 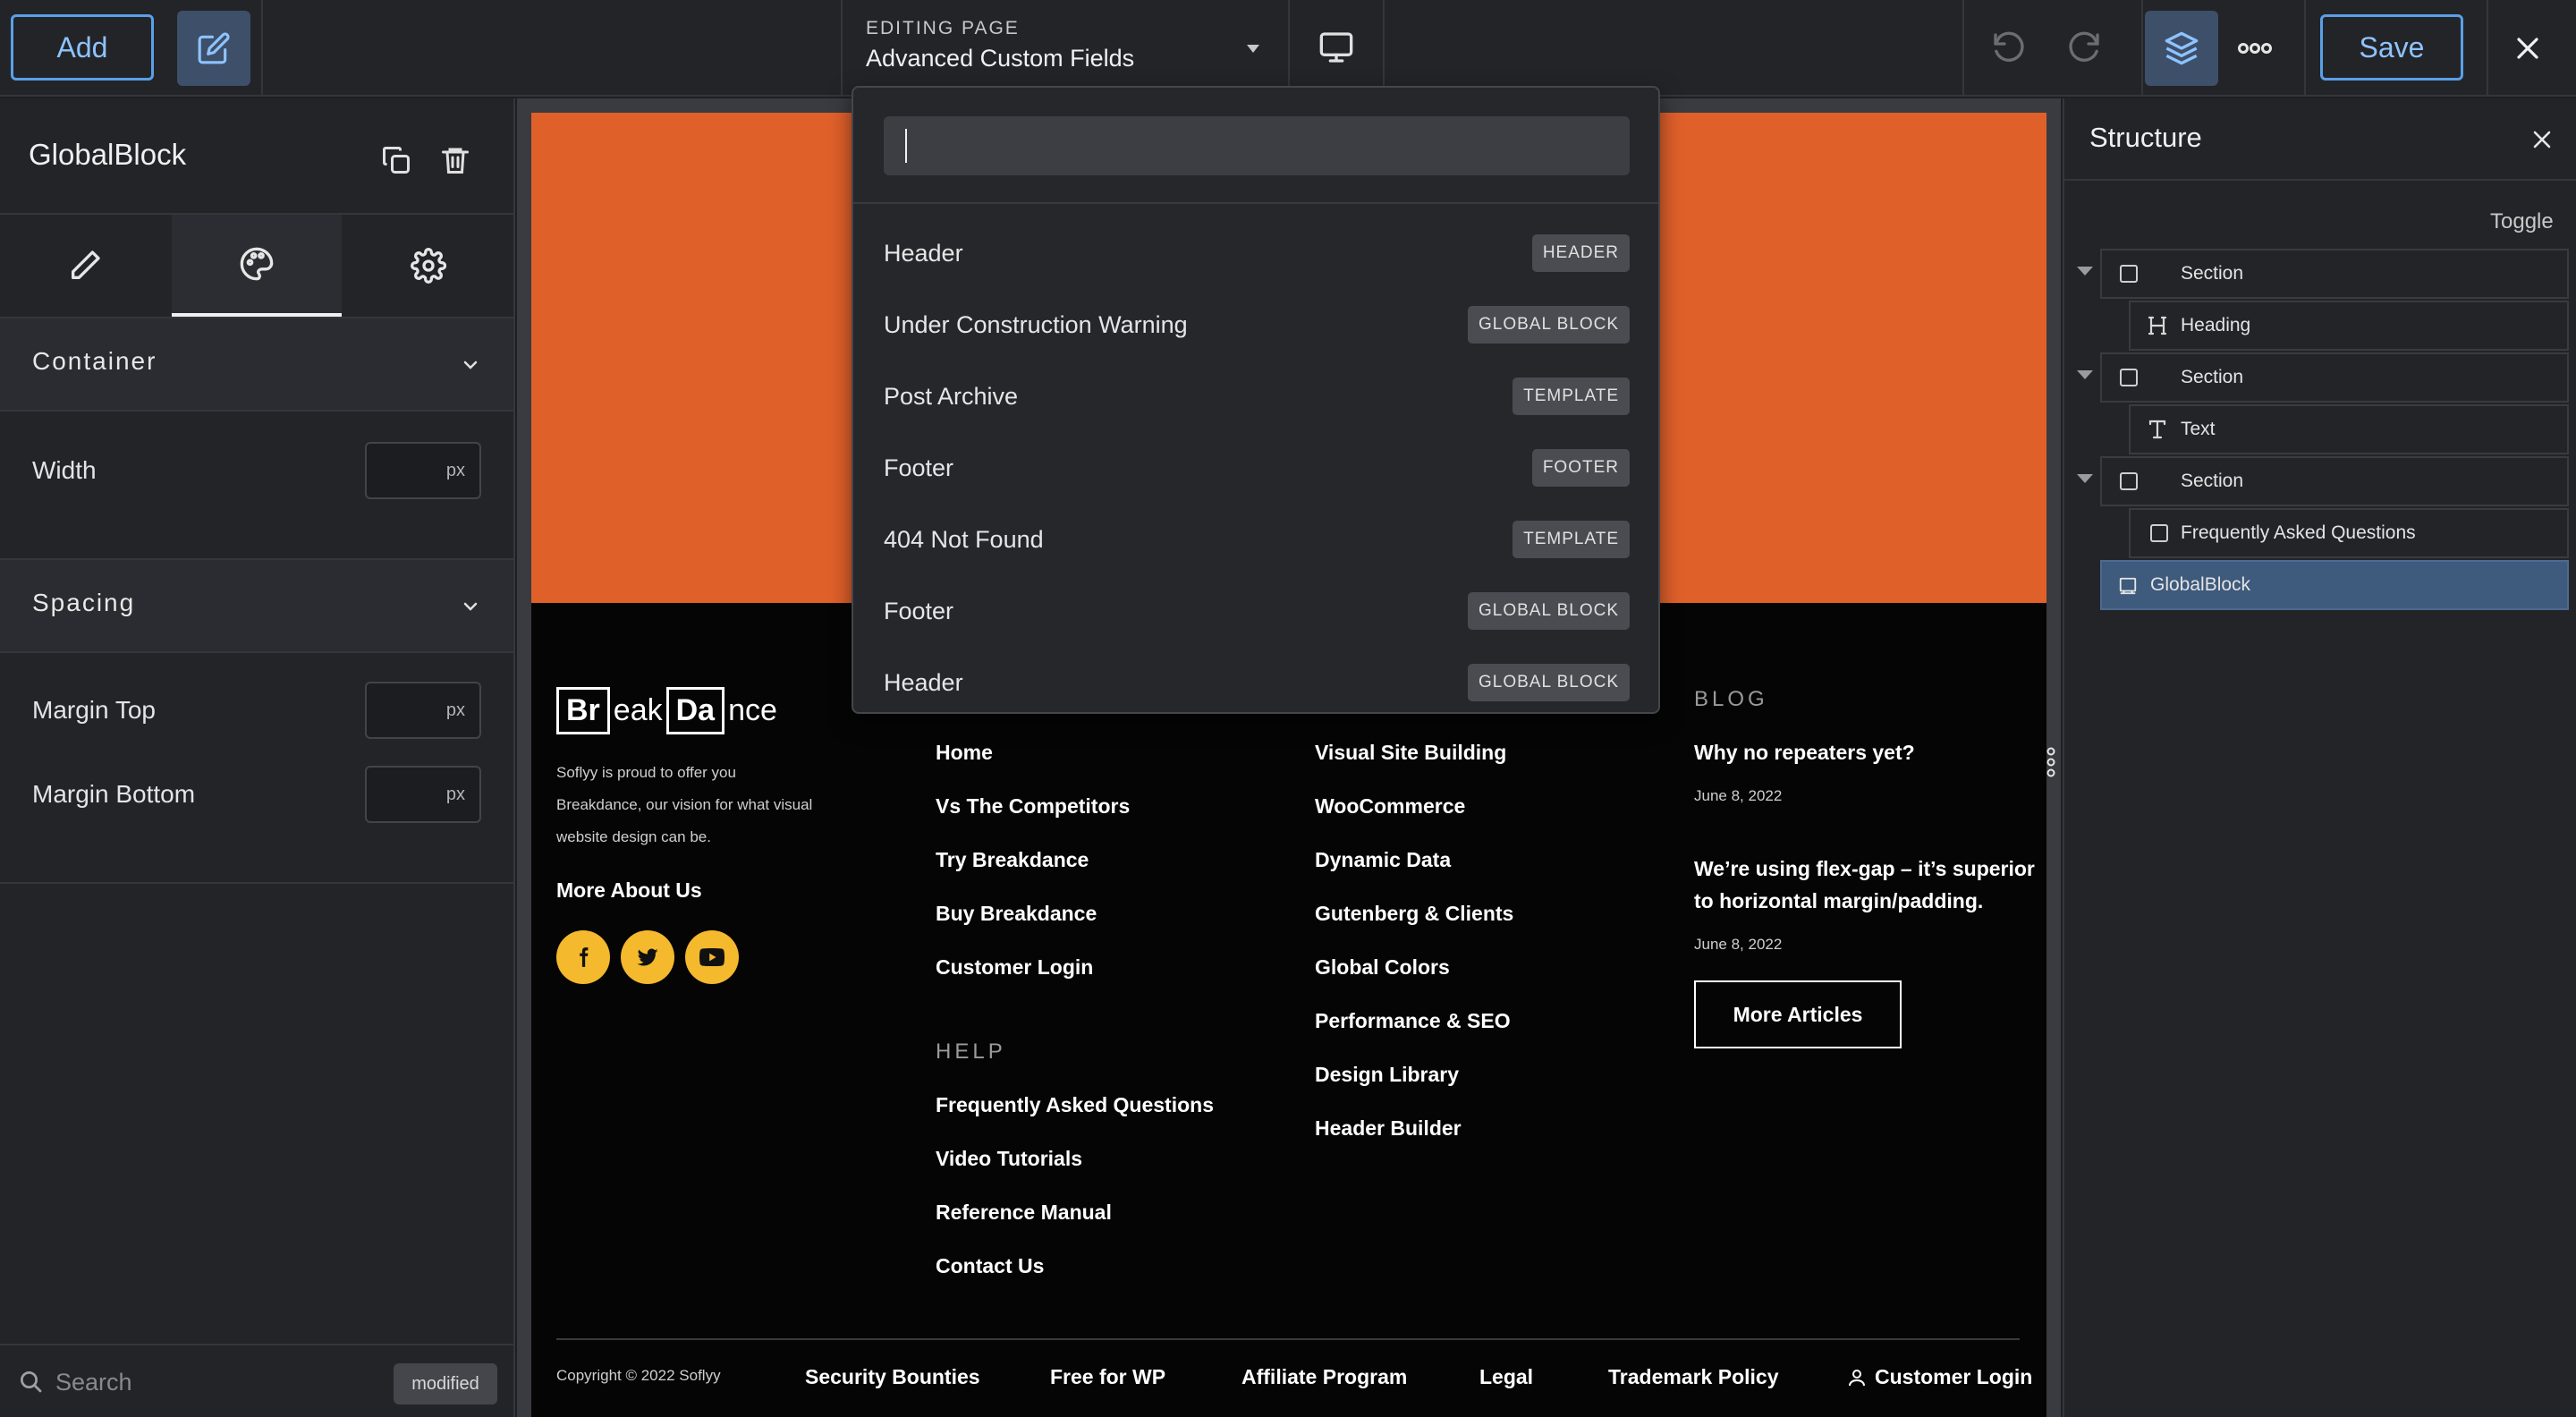 I want to click on element-search-input: Search, so click(x=93, y=1382).